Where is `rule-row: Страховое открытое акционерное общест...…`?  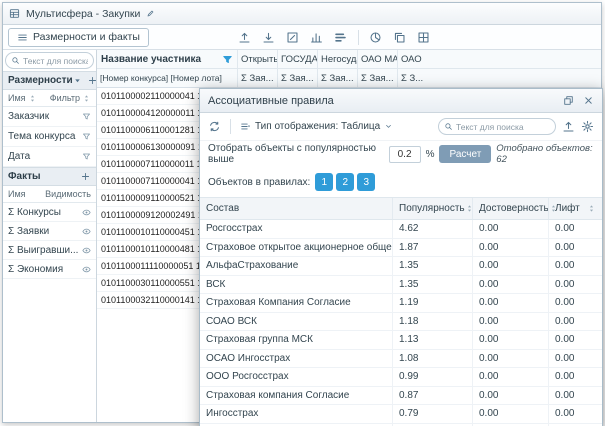
rule-row: Страховое открытое акционерное общест...… is located at coordinates (401, 247).